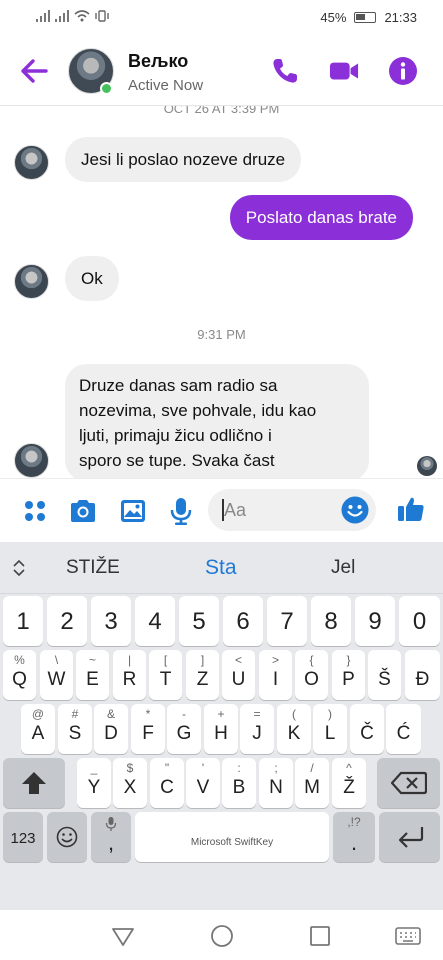 The width and height of the screenshot is (443, 960). What do you see at coordinates (35, 511) in the screenshot?
I see `apps-grid-icon` at bounding box center [35, 511].